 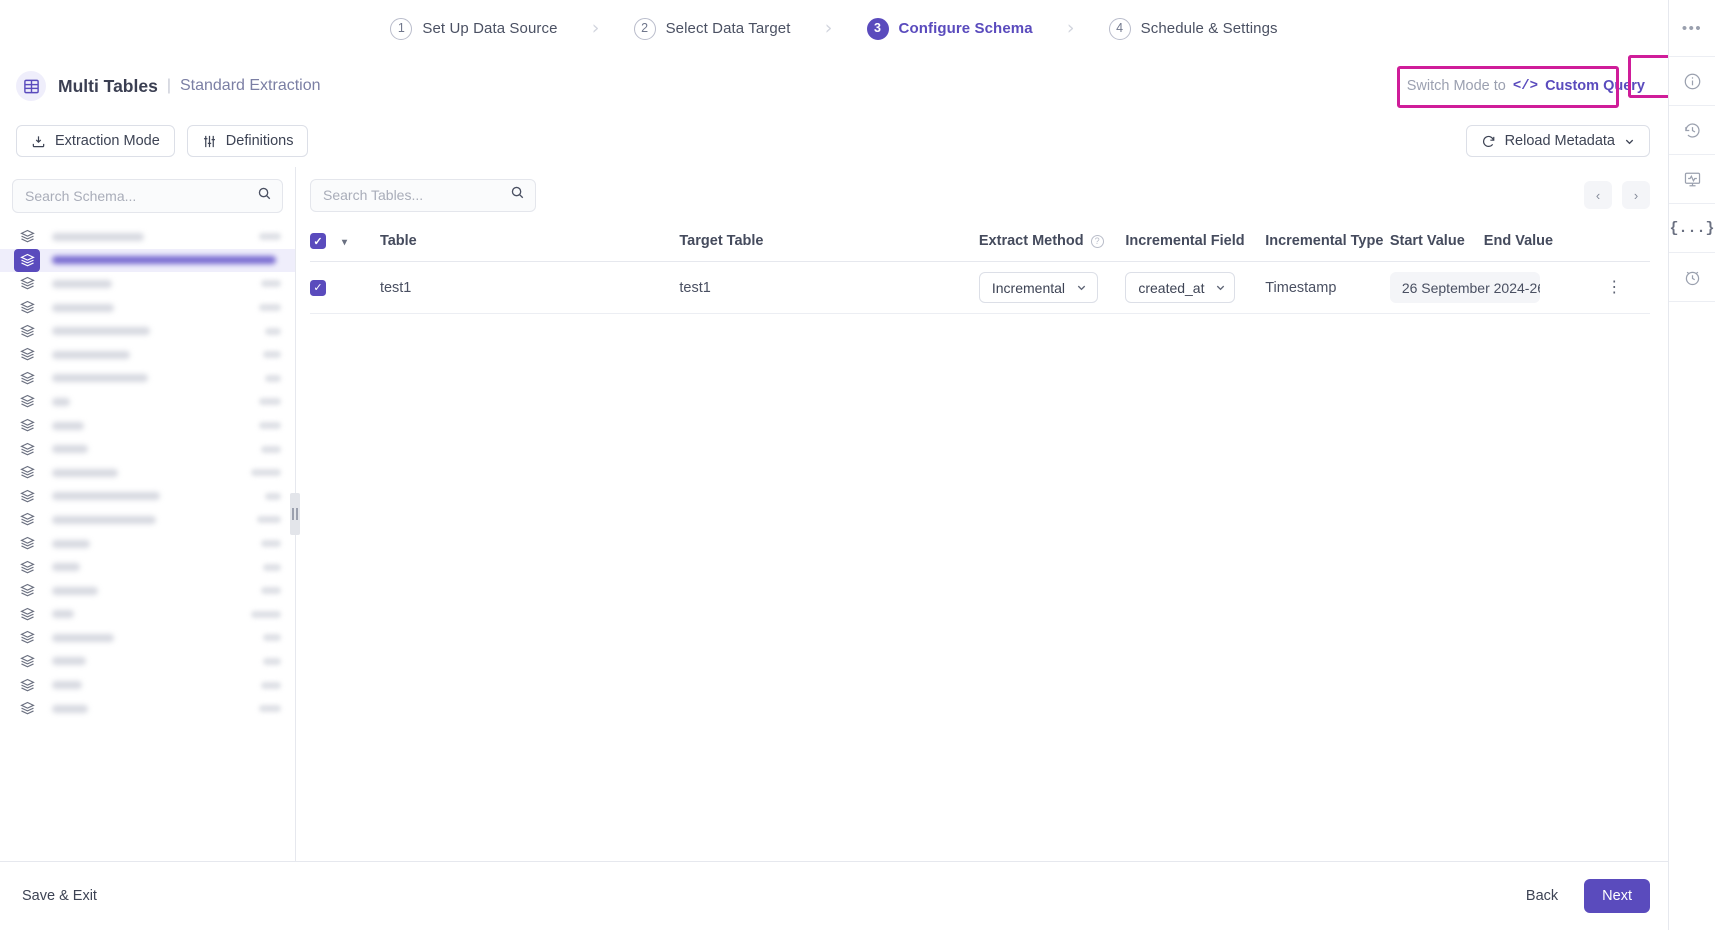 I want to click on info-icon: ?, so click(x=1097, y=241).